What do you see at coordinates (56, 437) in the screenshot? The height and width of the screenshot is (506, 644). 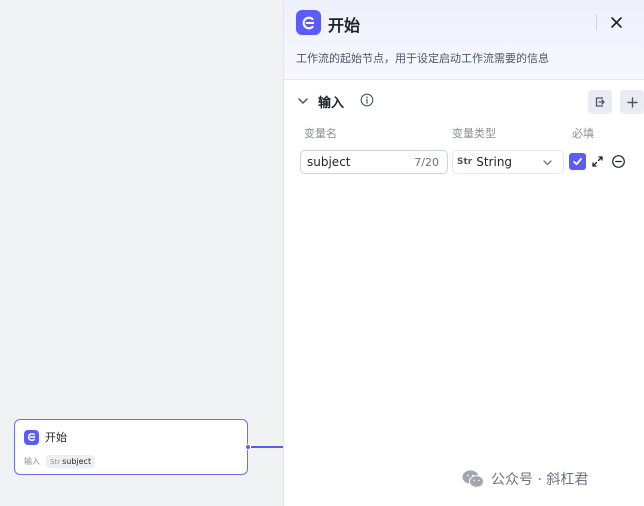 I see `start-node-title: 开始` at bounding box center [56, 437].